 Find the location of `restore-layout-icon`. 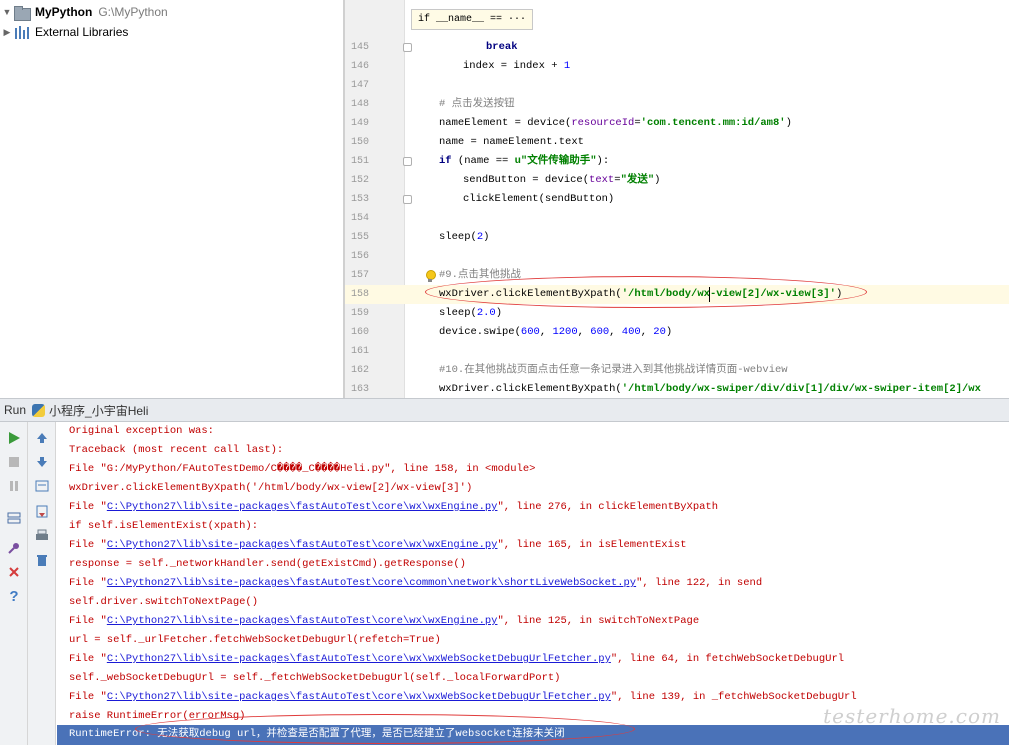

restore-layout-icon is located at coordinates (14, 518).